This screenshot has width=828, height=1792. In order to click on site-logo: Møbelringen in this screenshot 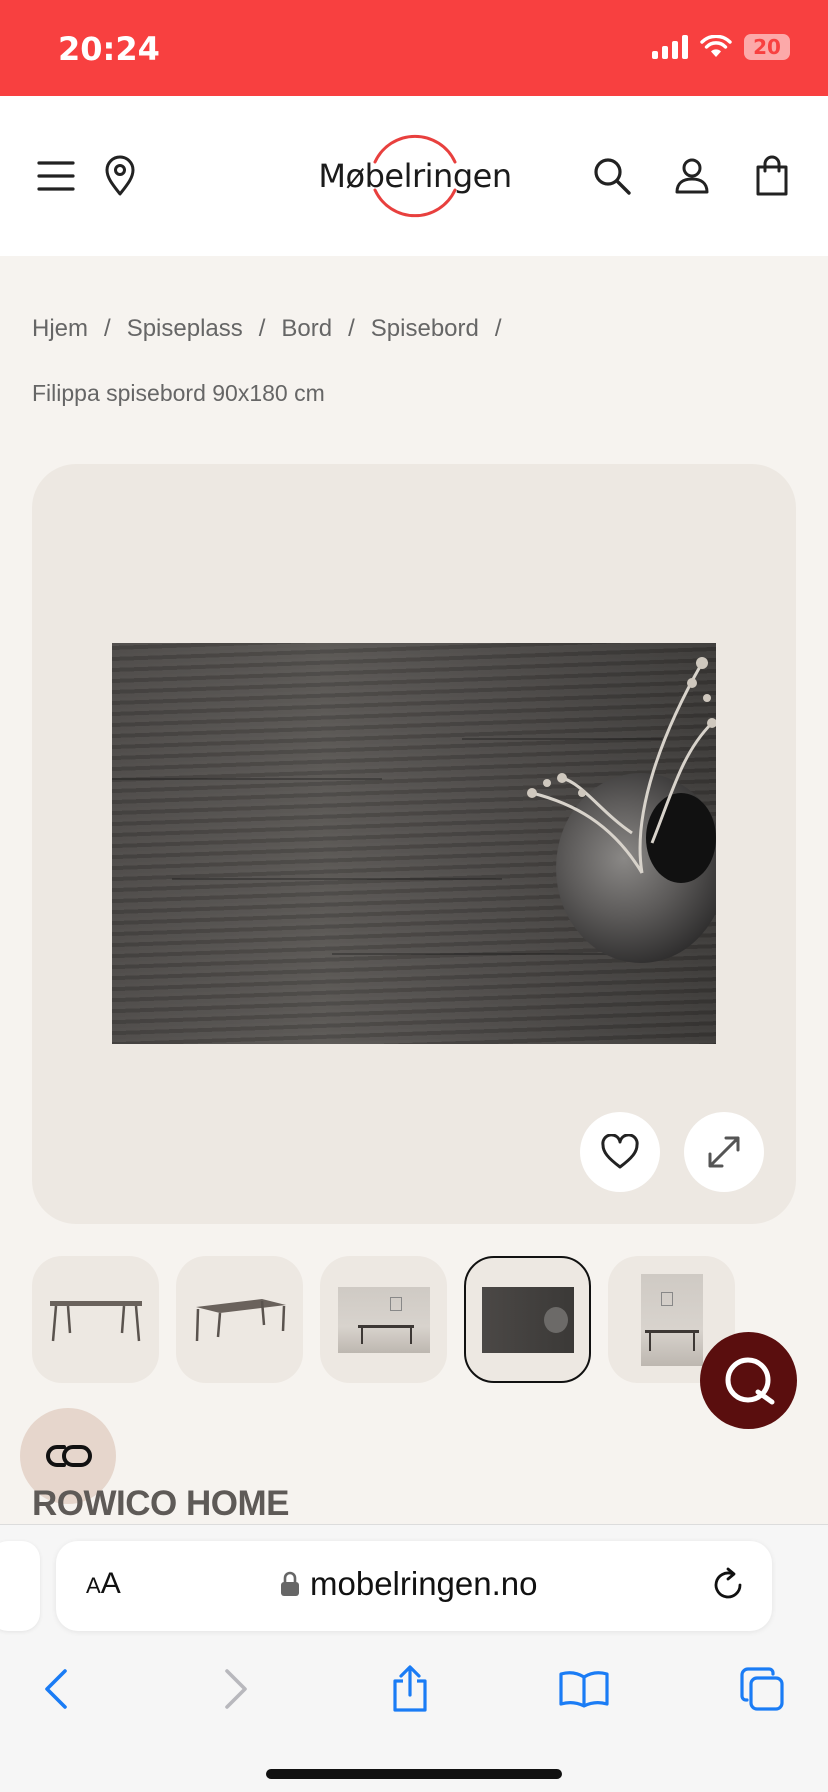, I will do `click(415, 176)`.